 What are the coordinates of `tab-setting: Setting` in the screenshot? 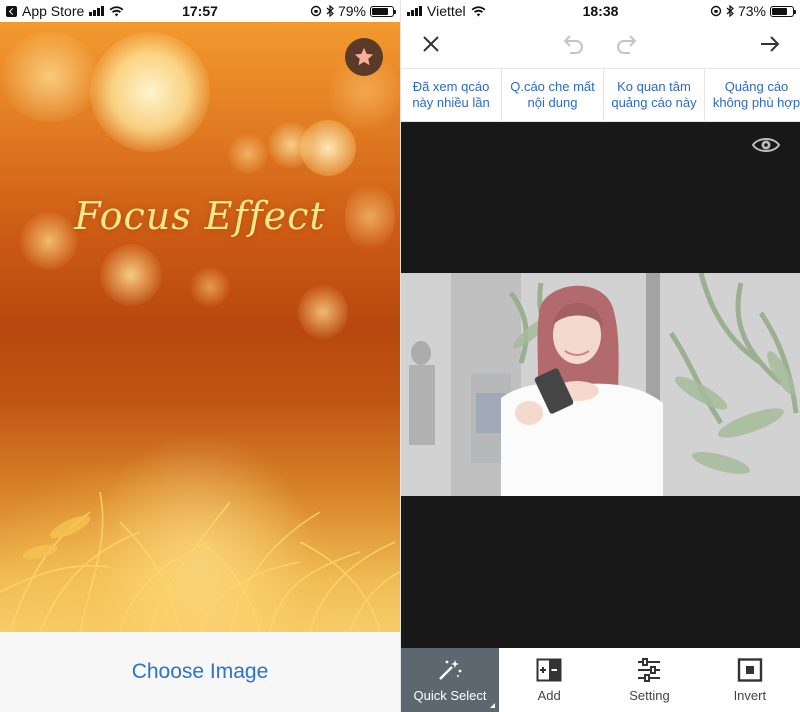 It's located at (649, 680).